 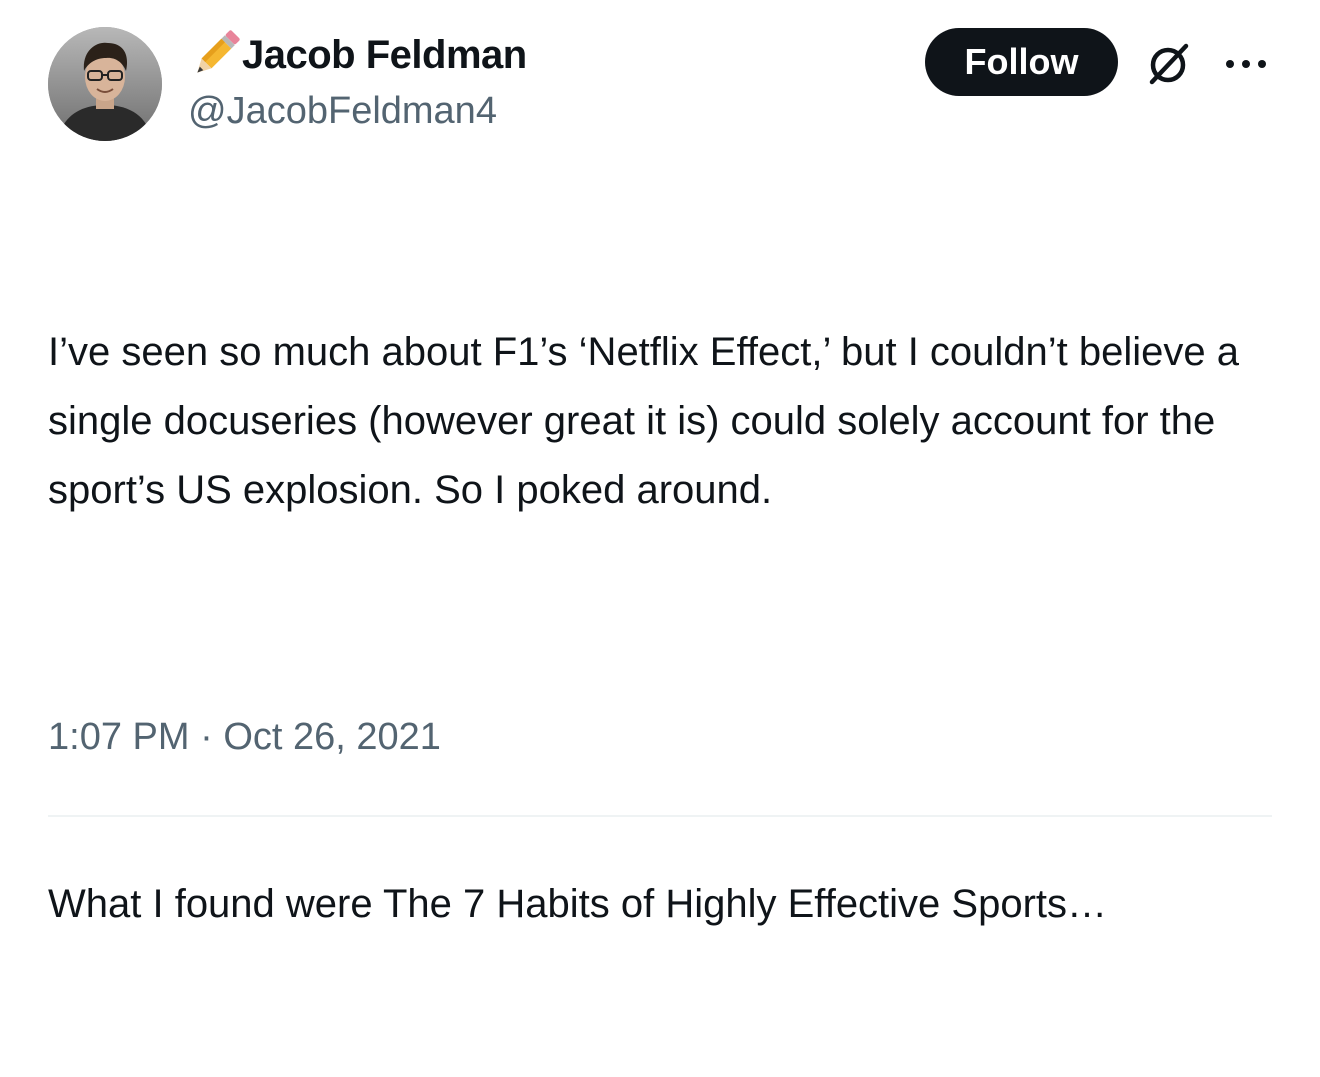 What do you see at coordinates (119, 737) in the screenshot?
I see `tweet-time: 1:07 PM` at bounding box center [119, 737].